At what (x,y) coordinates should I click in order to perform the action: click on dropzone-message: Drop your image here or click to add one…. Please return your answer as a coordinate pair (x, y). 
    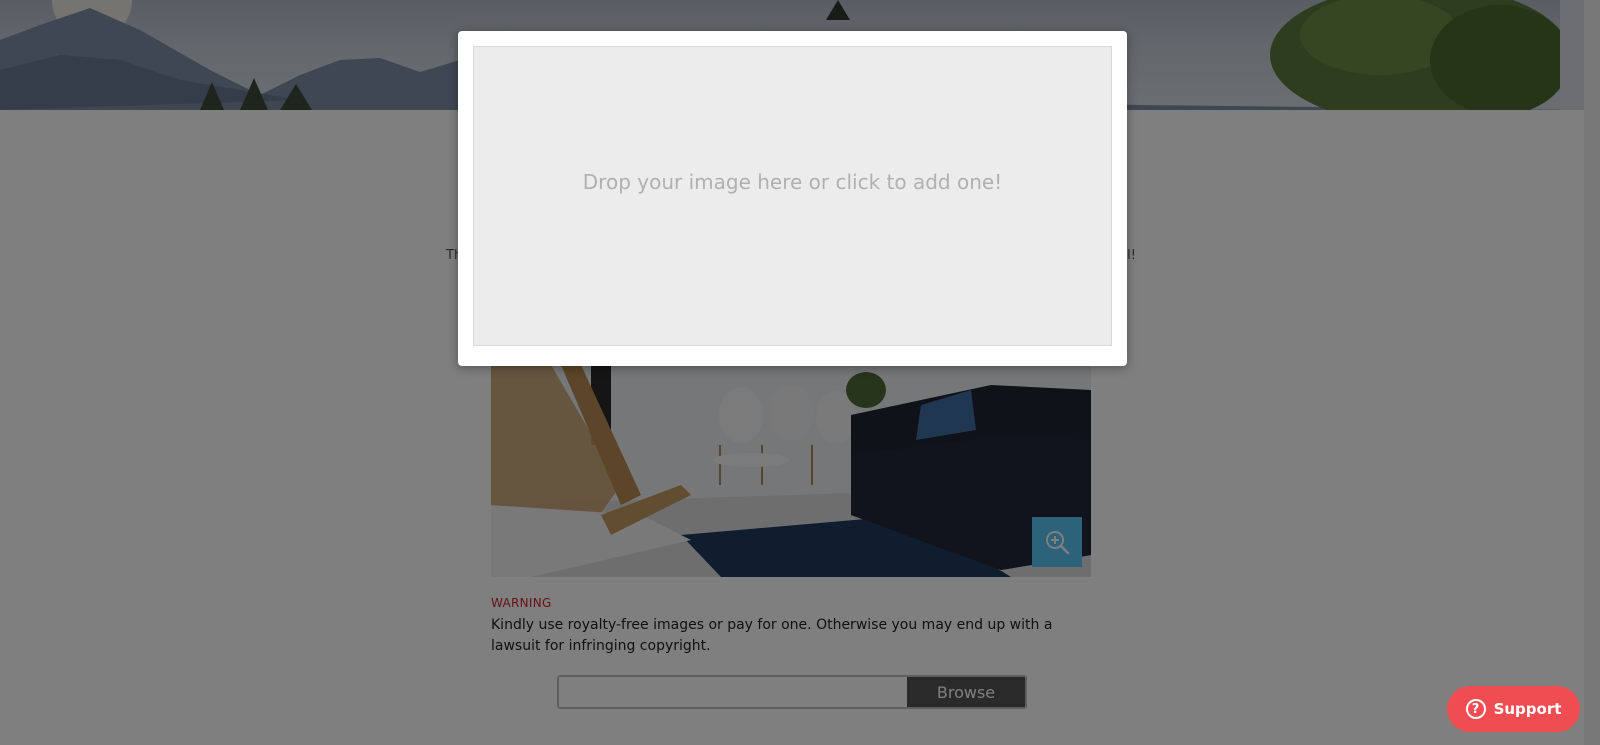
    Looking at the image, I should click on (792, 182).